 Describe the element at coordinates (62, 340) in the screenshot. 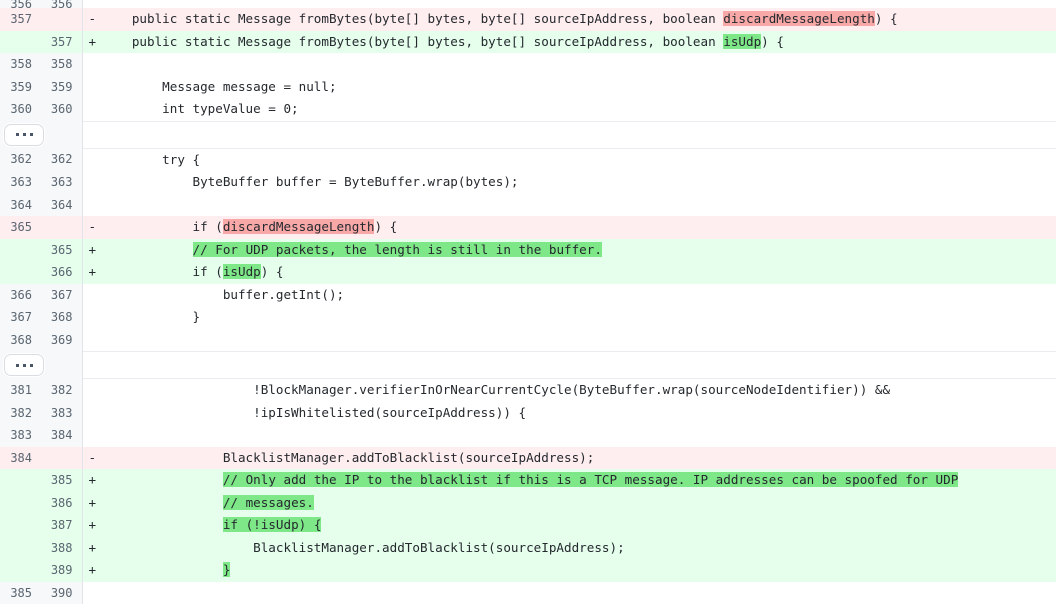

I see `new-line-number: 369` at that location.